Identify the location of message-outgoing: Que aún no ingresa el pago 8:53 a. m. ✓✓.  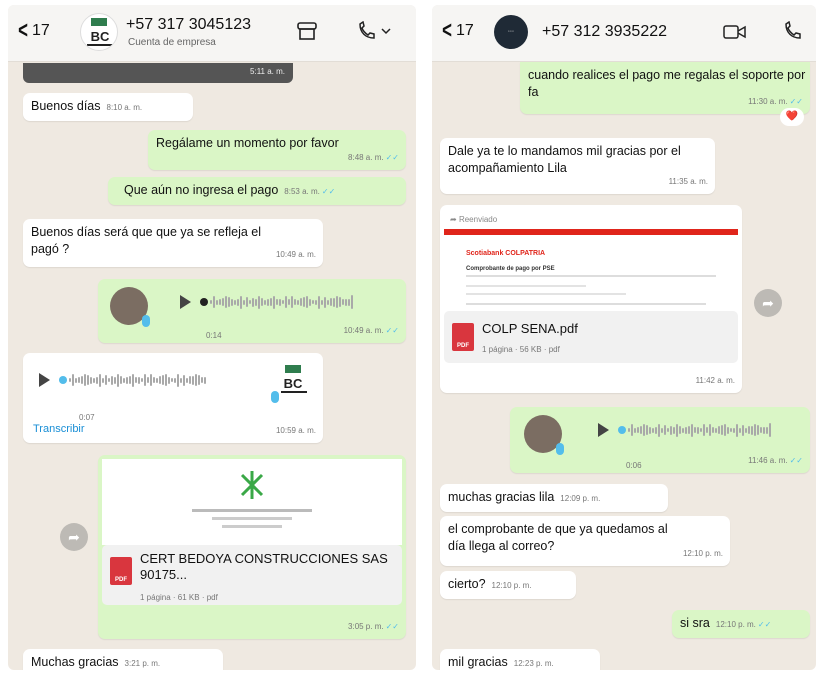
(257, 191).